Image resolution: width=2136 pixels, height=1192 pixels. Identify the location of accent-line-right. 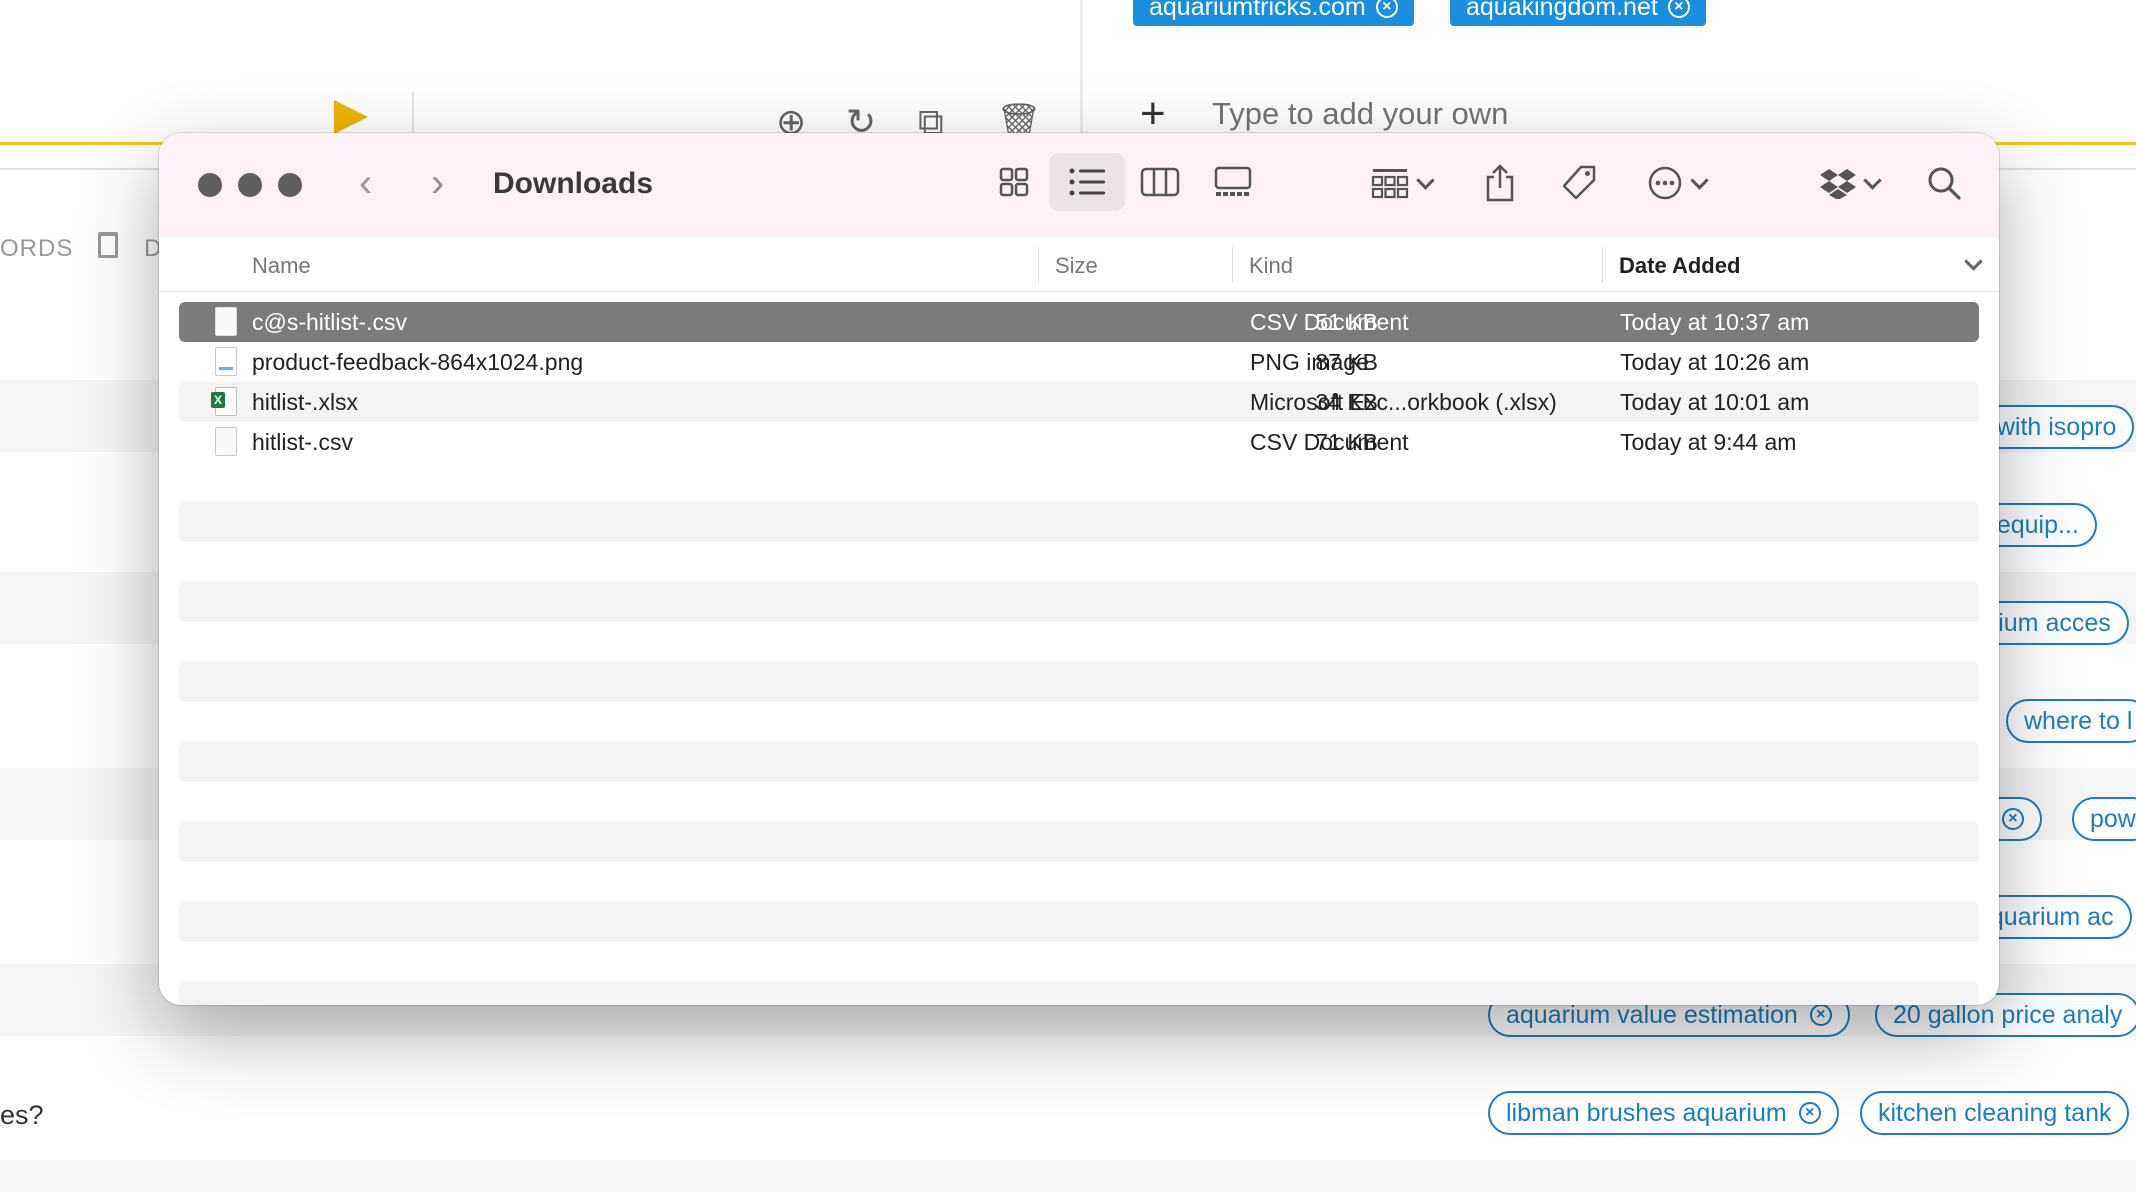
(2063, 143).